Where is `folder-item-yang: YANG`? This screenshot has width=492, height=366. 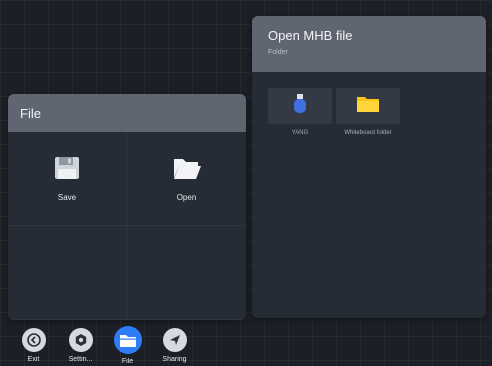
folder-item-yang: YANG is located at coordinates (300, 112).